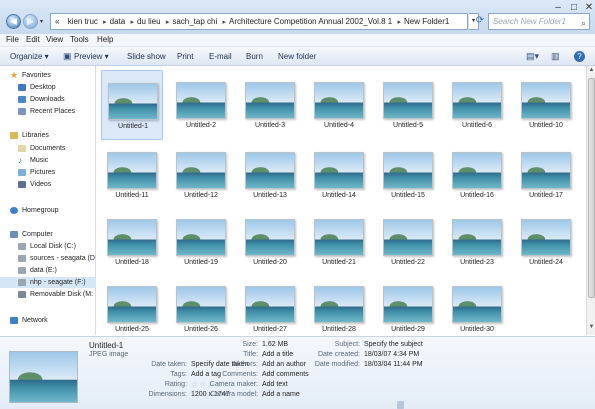 This screenshot has height=409, width=595. I want to click on sidebar-item-data-e: data (E:), so click(48, 270).